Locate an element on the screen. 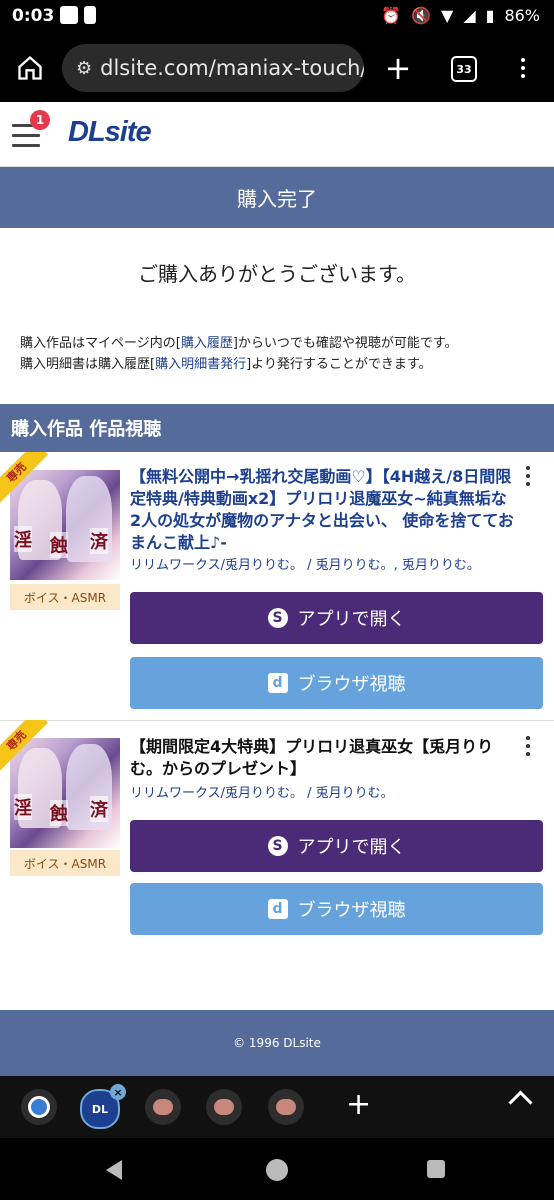 This screenshot has height=1200, width=554. site-header: 1 DLsite is located at coordinates (277, 134).